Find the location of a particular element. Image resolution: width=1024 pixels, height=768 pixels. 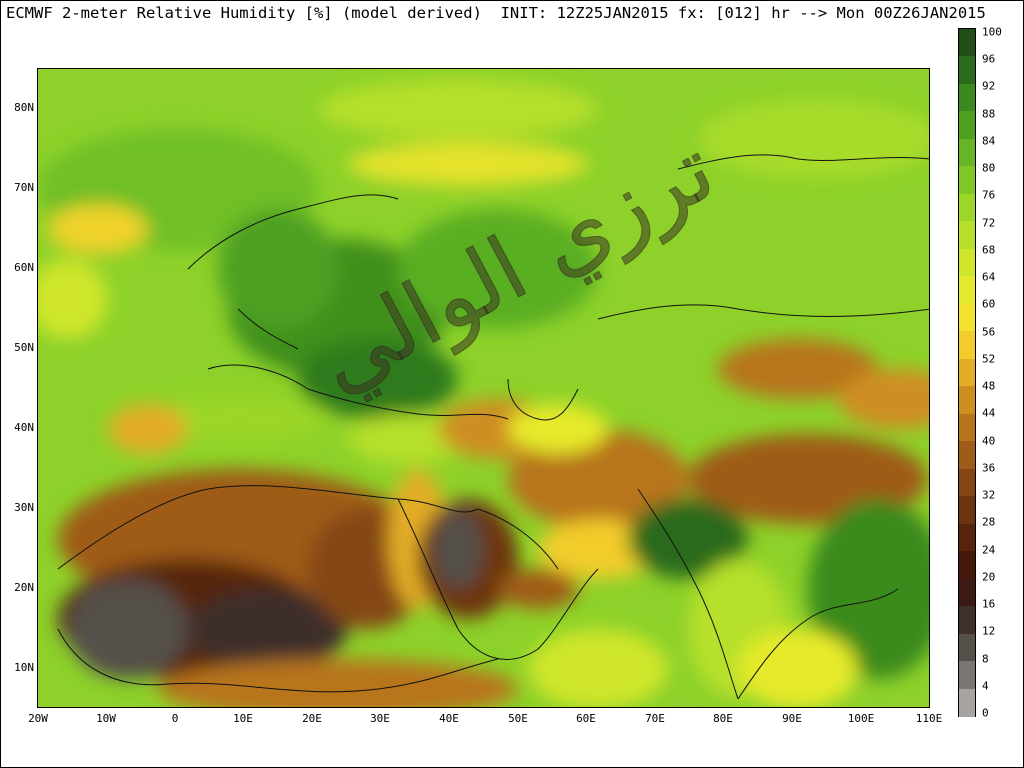

colorbar-label: 92 is located at coordinates (989, 86).